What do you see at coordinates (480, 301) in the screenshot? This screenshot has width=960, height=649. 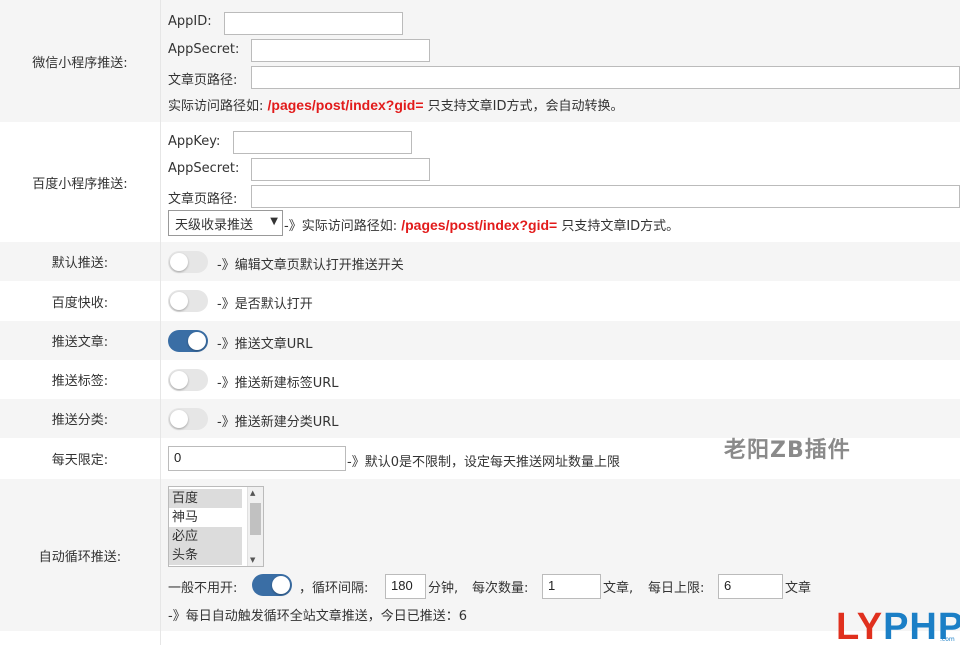 I see `toggle-row: 百度快收: -》是否默认打开` at bounding box center [480, 301].